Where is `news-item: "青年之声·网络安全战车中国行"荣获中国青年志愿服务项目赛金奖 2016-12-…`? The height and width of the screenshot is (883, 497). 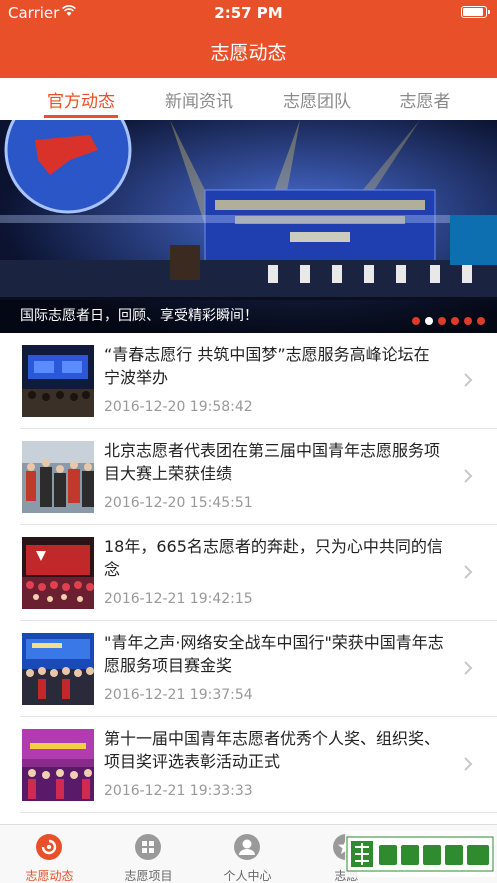
news-item: "青年之声·网络安全战车中国行"荣获中国青年志愿服务项目赛金奖 2016-12-… is located at coordinates (248, 669).